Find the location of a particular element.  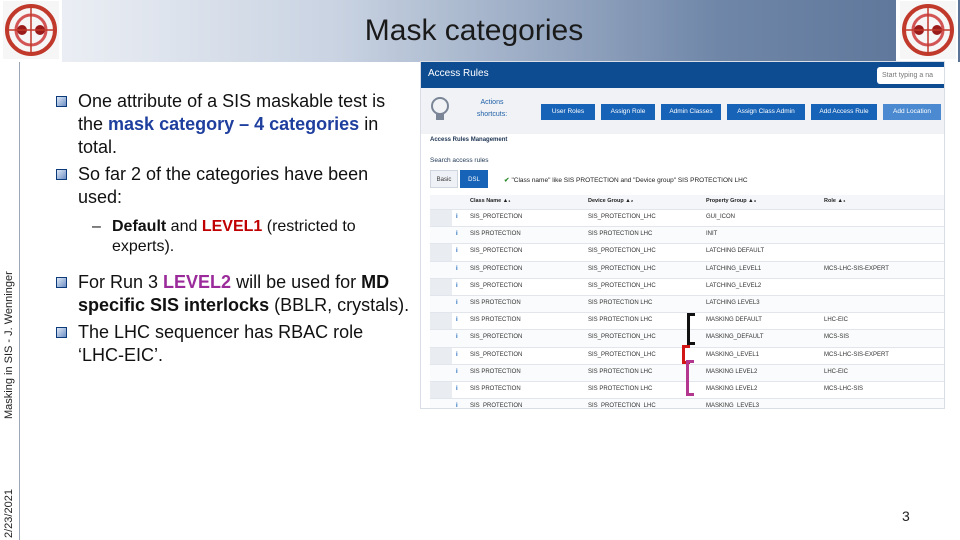

check-icon: ✔ is located at coordinates (507, 180).